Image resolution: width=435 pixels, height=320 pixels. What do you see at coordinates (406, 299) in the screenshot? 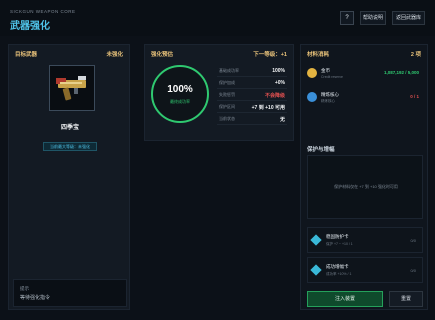
I see `reset-button: 重置` at bounding box center [406, 299].